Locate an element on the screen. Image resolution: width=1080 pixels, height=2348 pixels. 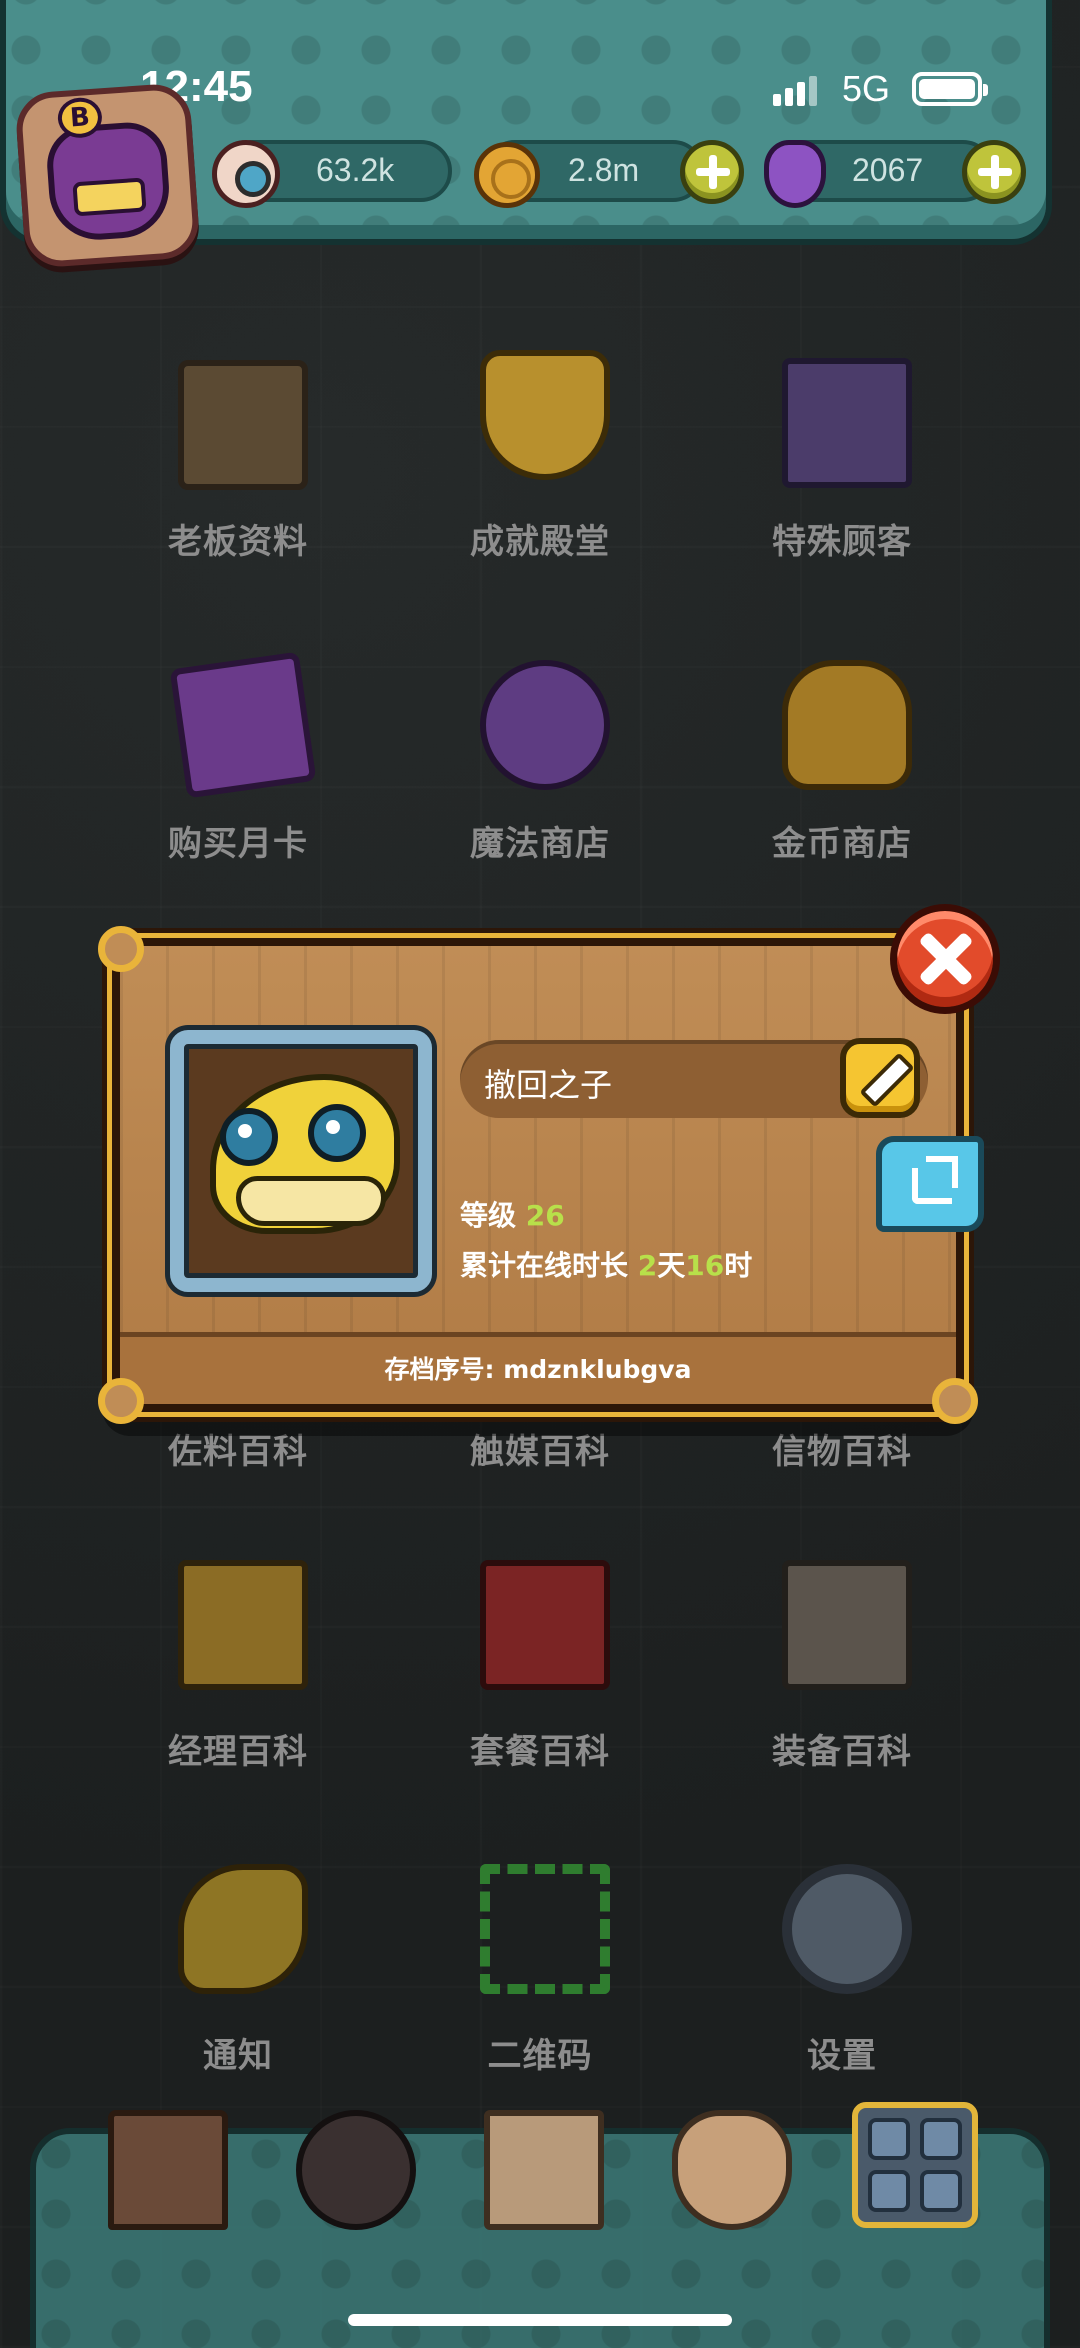
menu-label: 购买月卡 is located at coordinates (238, 844).